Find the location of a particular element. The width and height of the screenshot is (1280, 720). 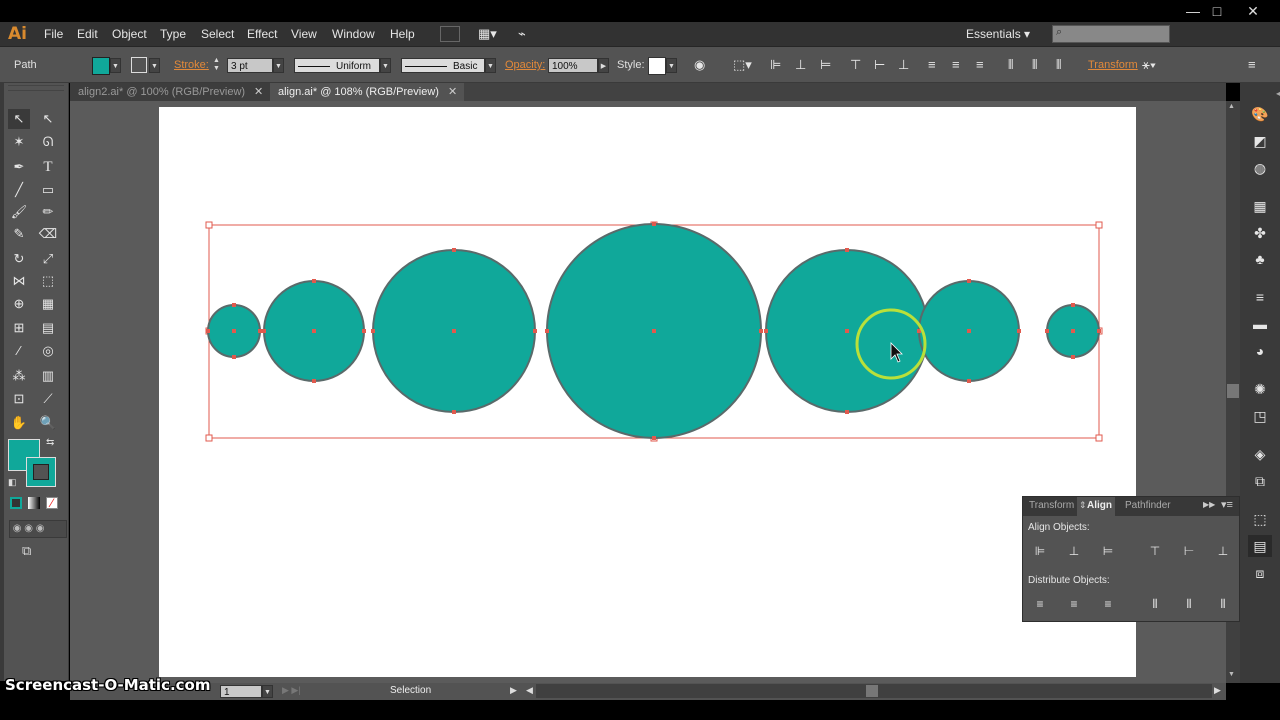

distribute-objects-label: Distribute Objects: is located at coordinates (1069, 580).